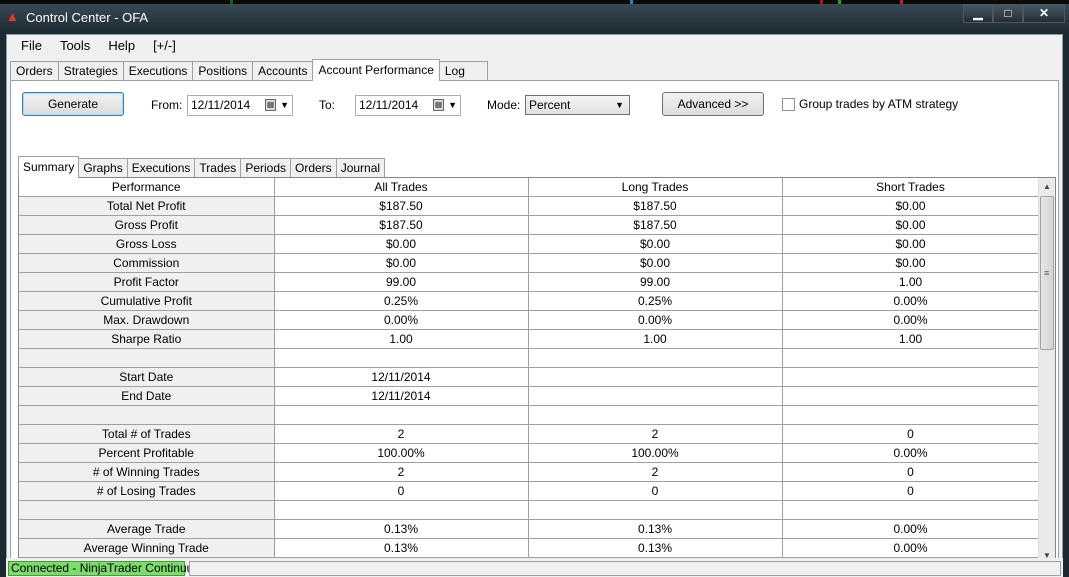 The height and width of the screenshot is (577, 1069). What do you see at coordinates (121, 46) in the screenshot?
I see `menu-help: Help` at bounding box center [121, 46].